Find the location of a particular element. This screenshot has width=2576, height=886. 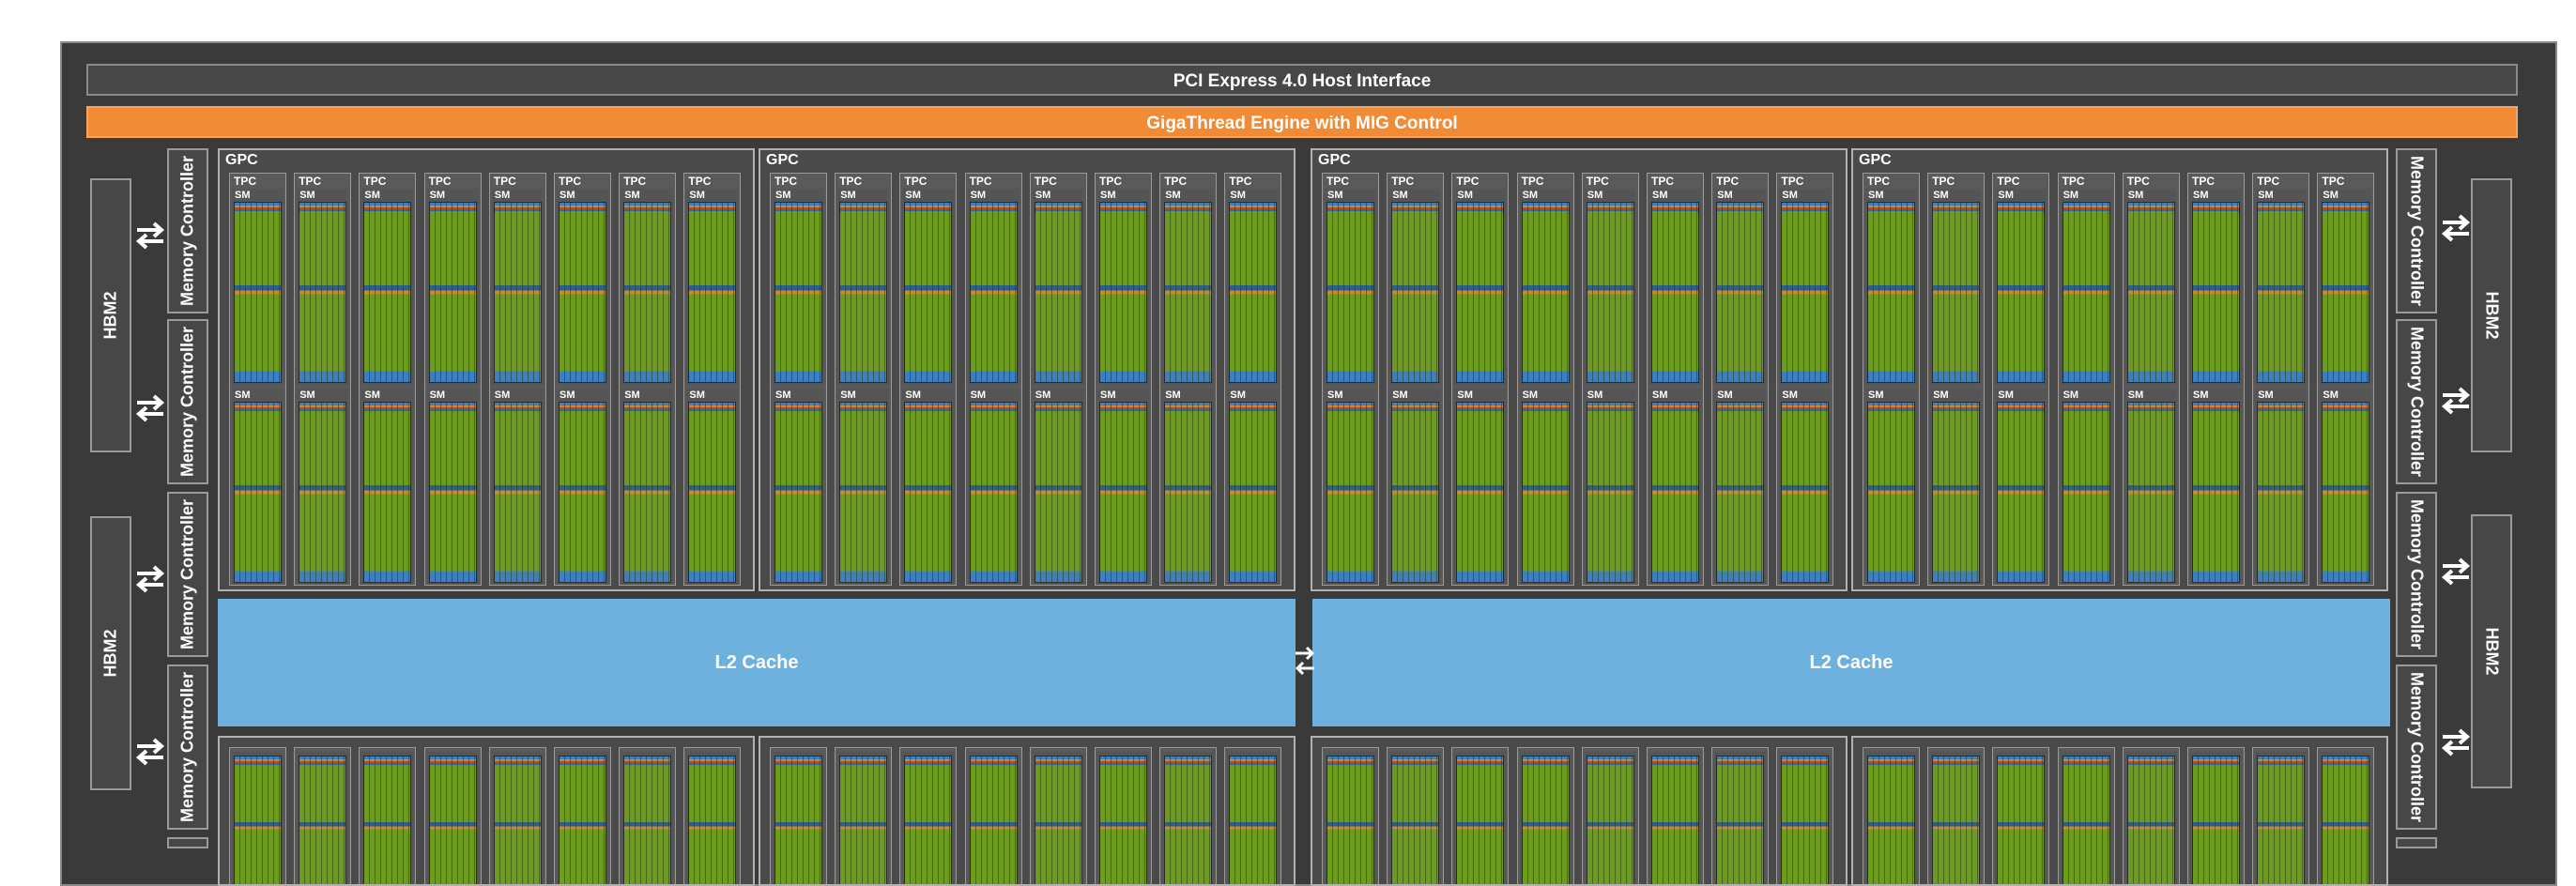

hbm2-label: HBM2 is located at coordinates (110, 315).